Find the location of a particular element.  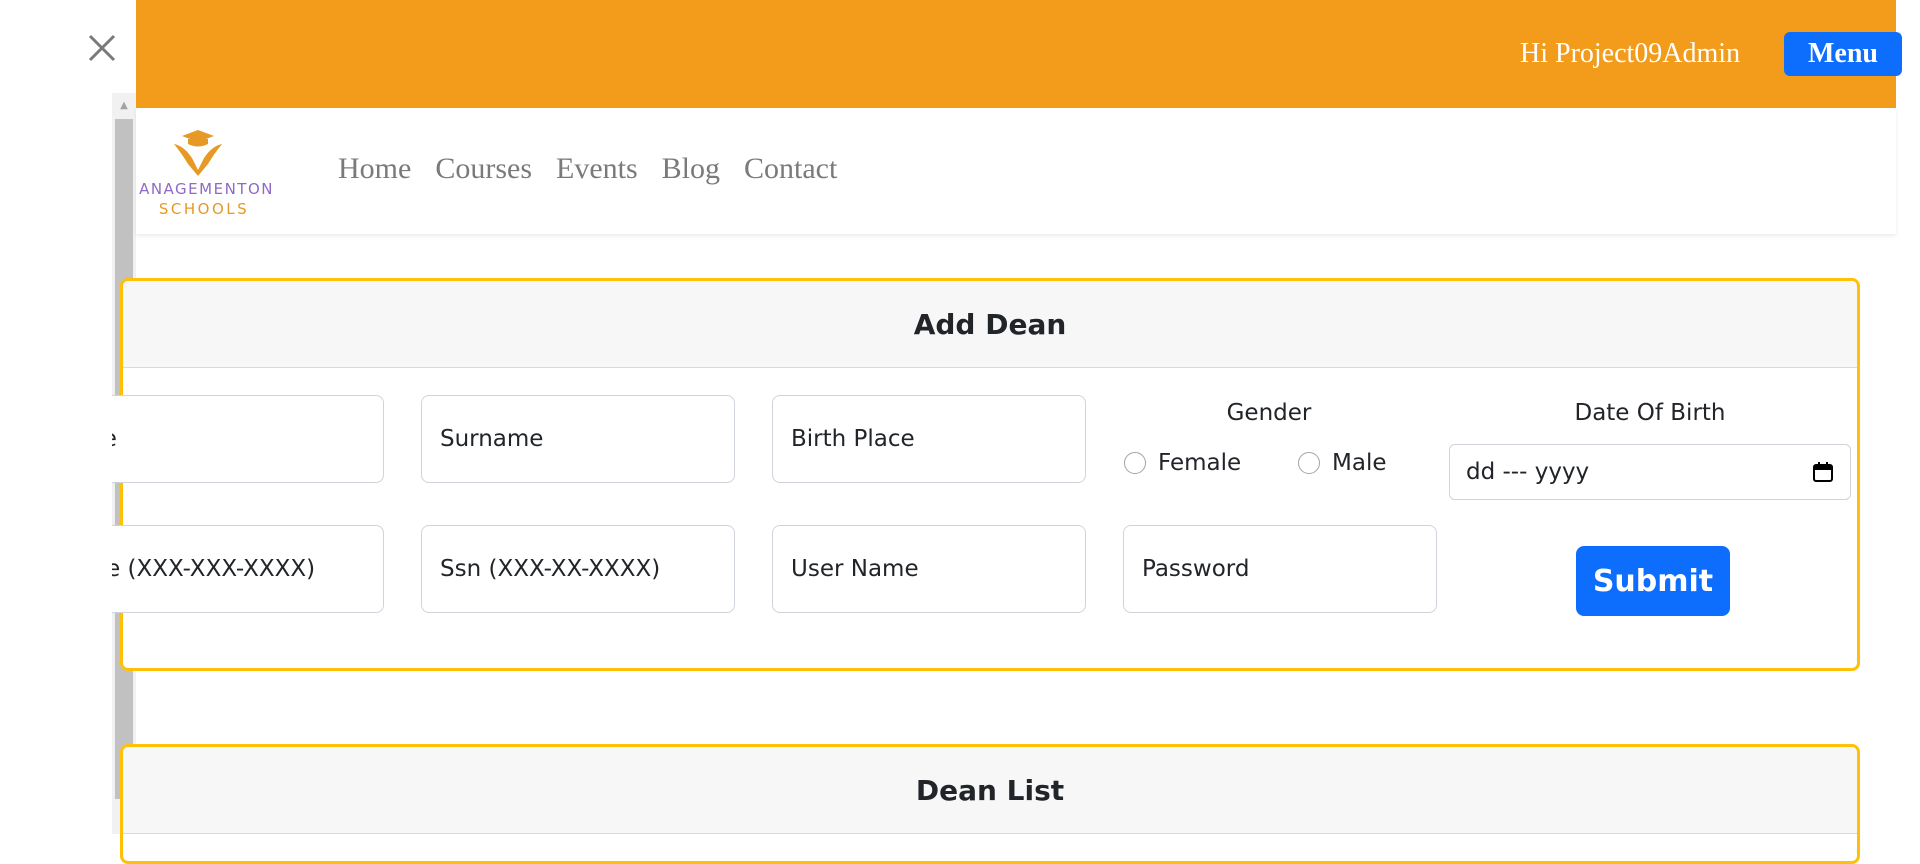

username-field is located at coordinates (929, 569).